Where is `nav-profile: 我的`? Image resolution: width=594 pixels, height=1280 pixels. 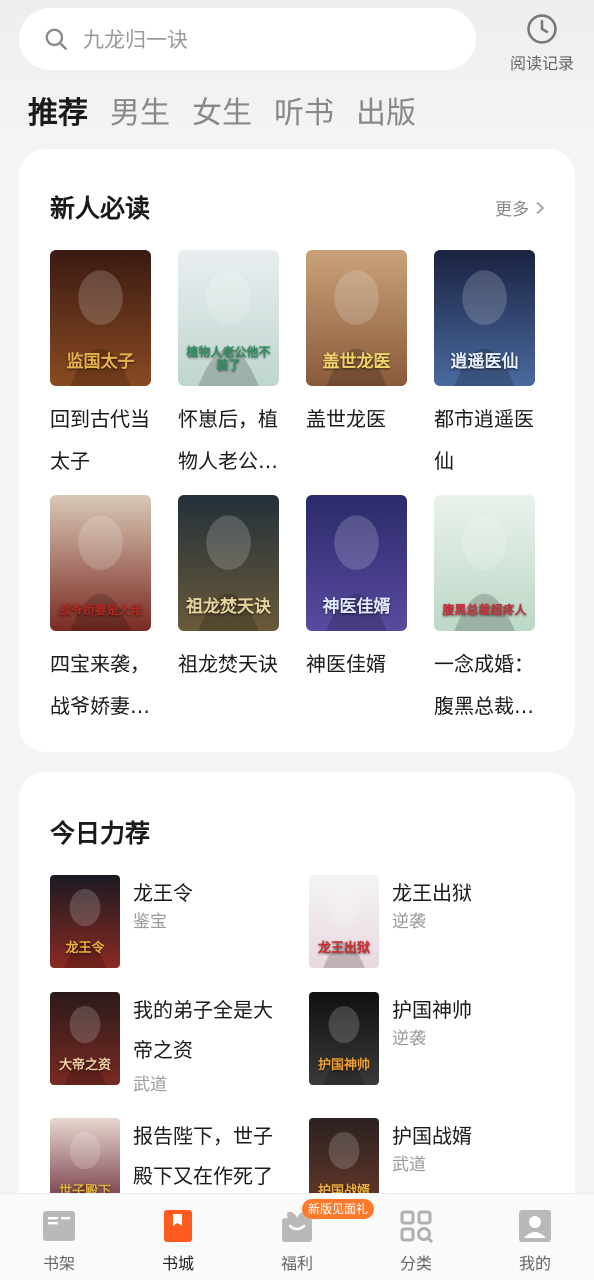 nav-profile: 我的 is located at coordinates (535, 1241).